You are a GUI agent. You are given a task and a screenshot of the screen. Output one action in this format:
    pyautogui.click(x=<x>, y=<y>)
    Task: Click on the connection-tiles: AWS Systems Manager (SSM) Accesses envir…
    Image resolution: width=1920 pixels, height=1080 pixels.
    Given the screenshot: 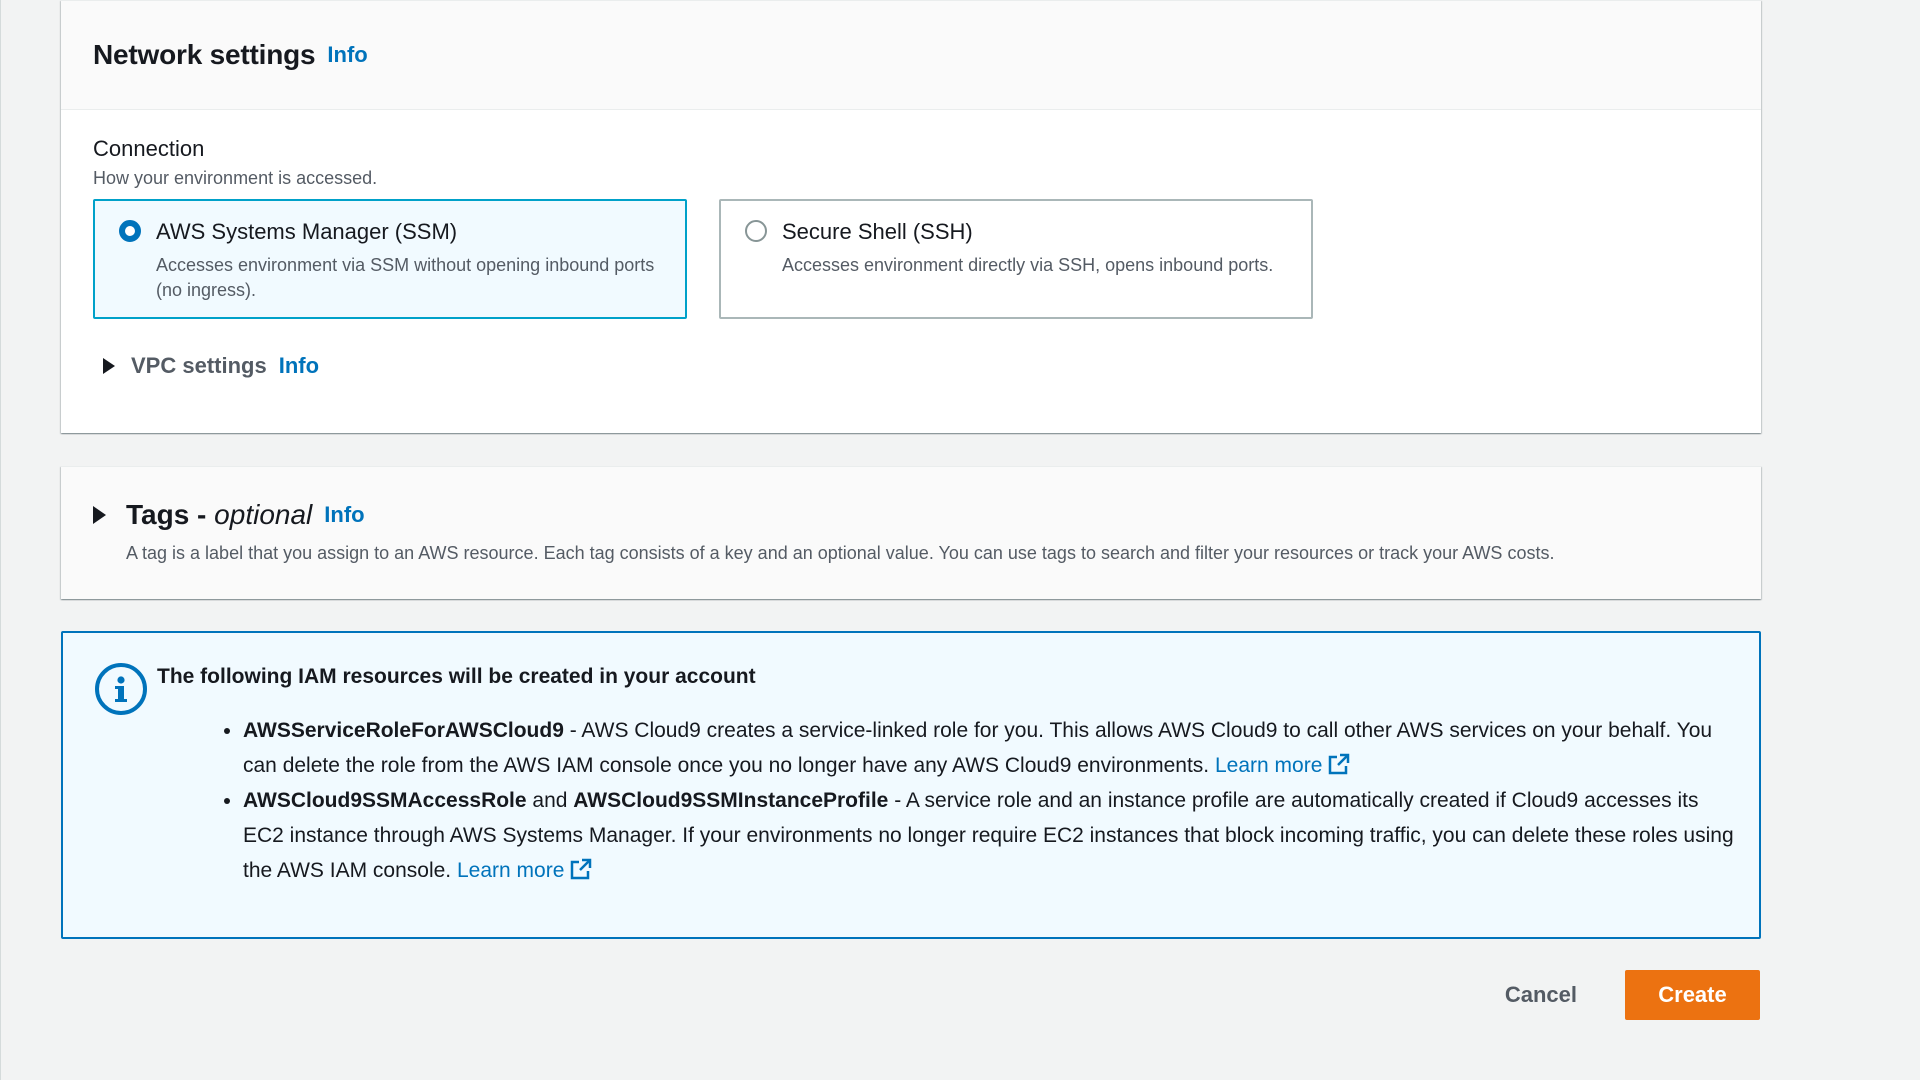 What is the action you would take?
    pyautogui.click(x=911, y=259)
    